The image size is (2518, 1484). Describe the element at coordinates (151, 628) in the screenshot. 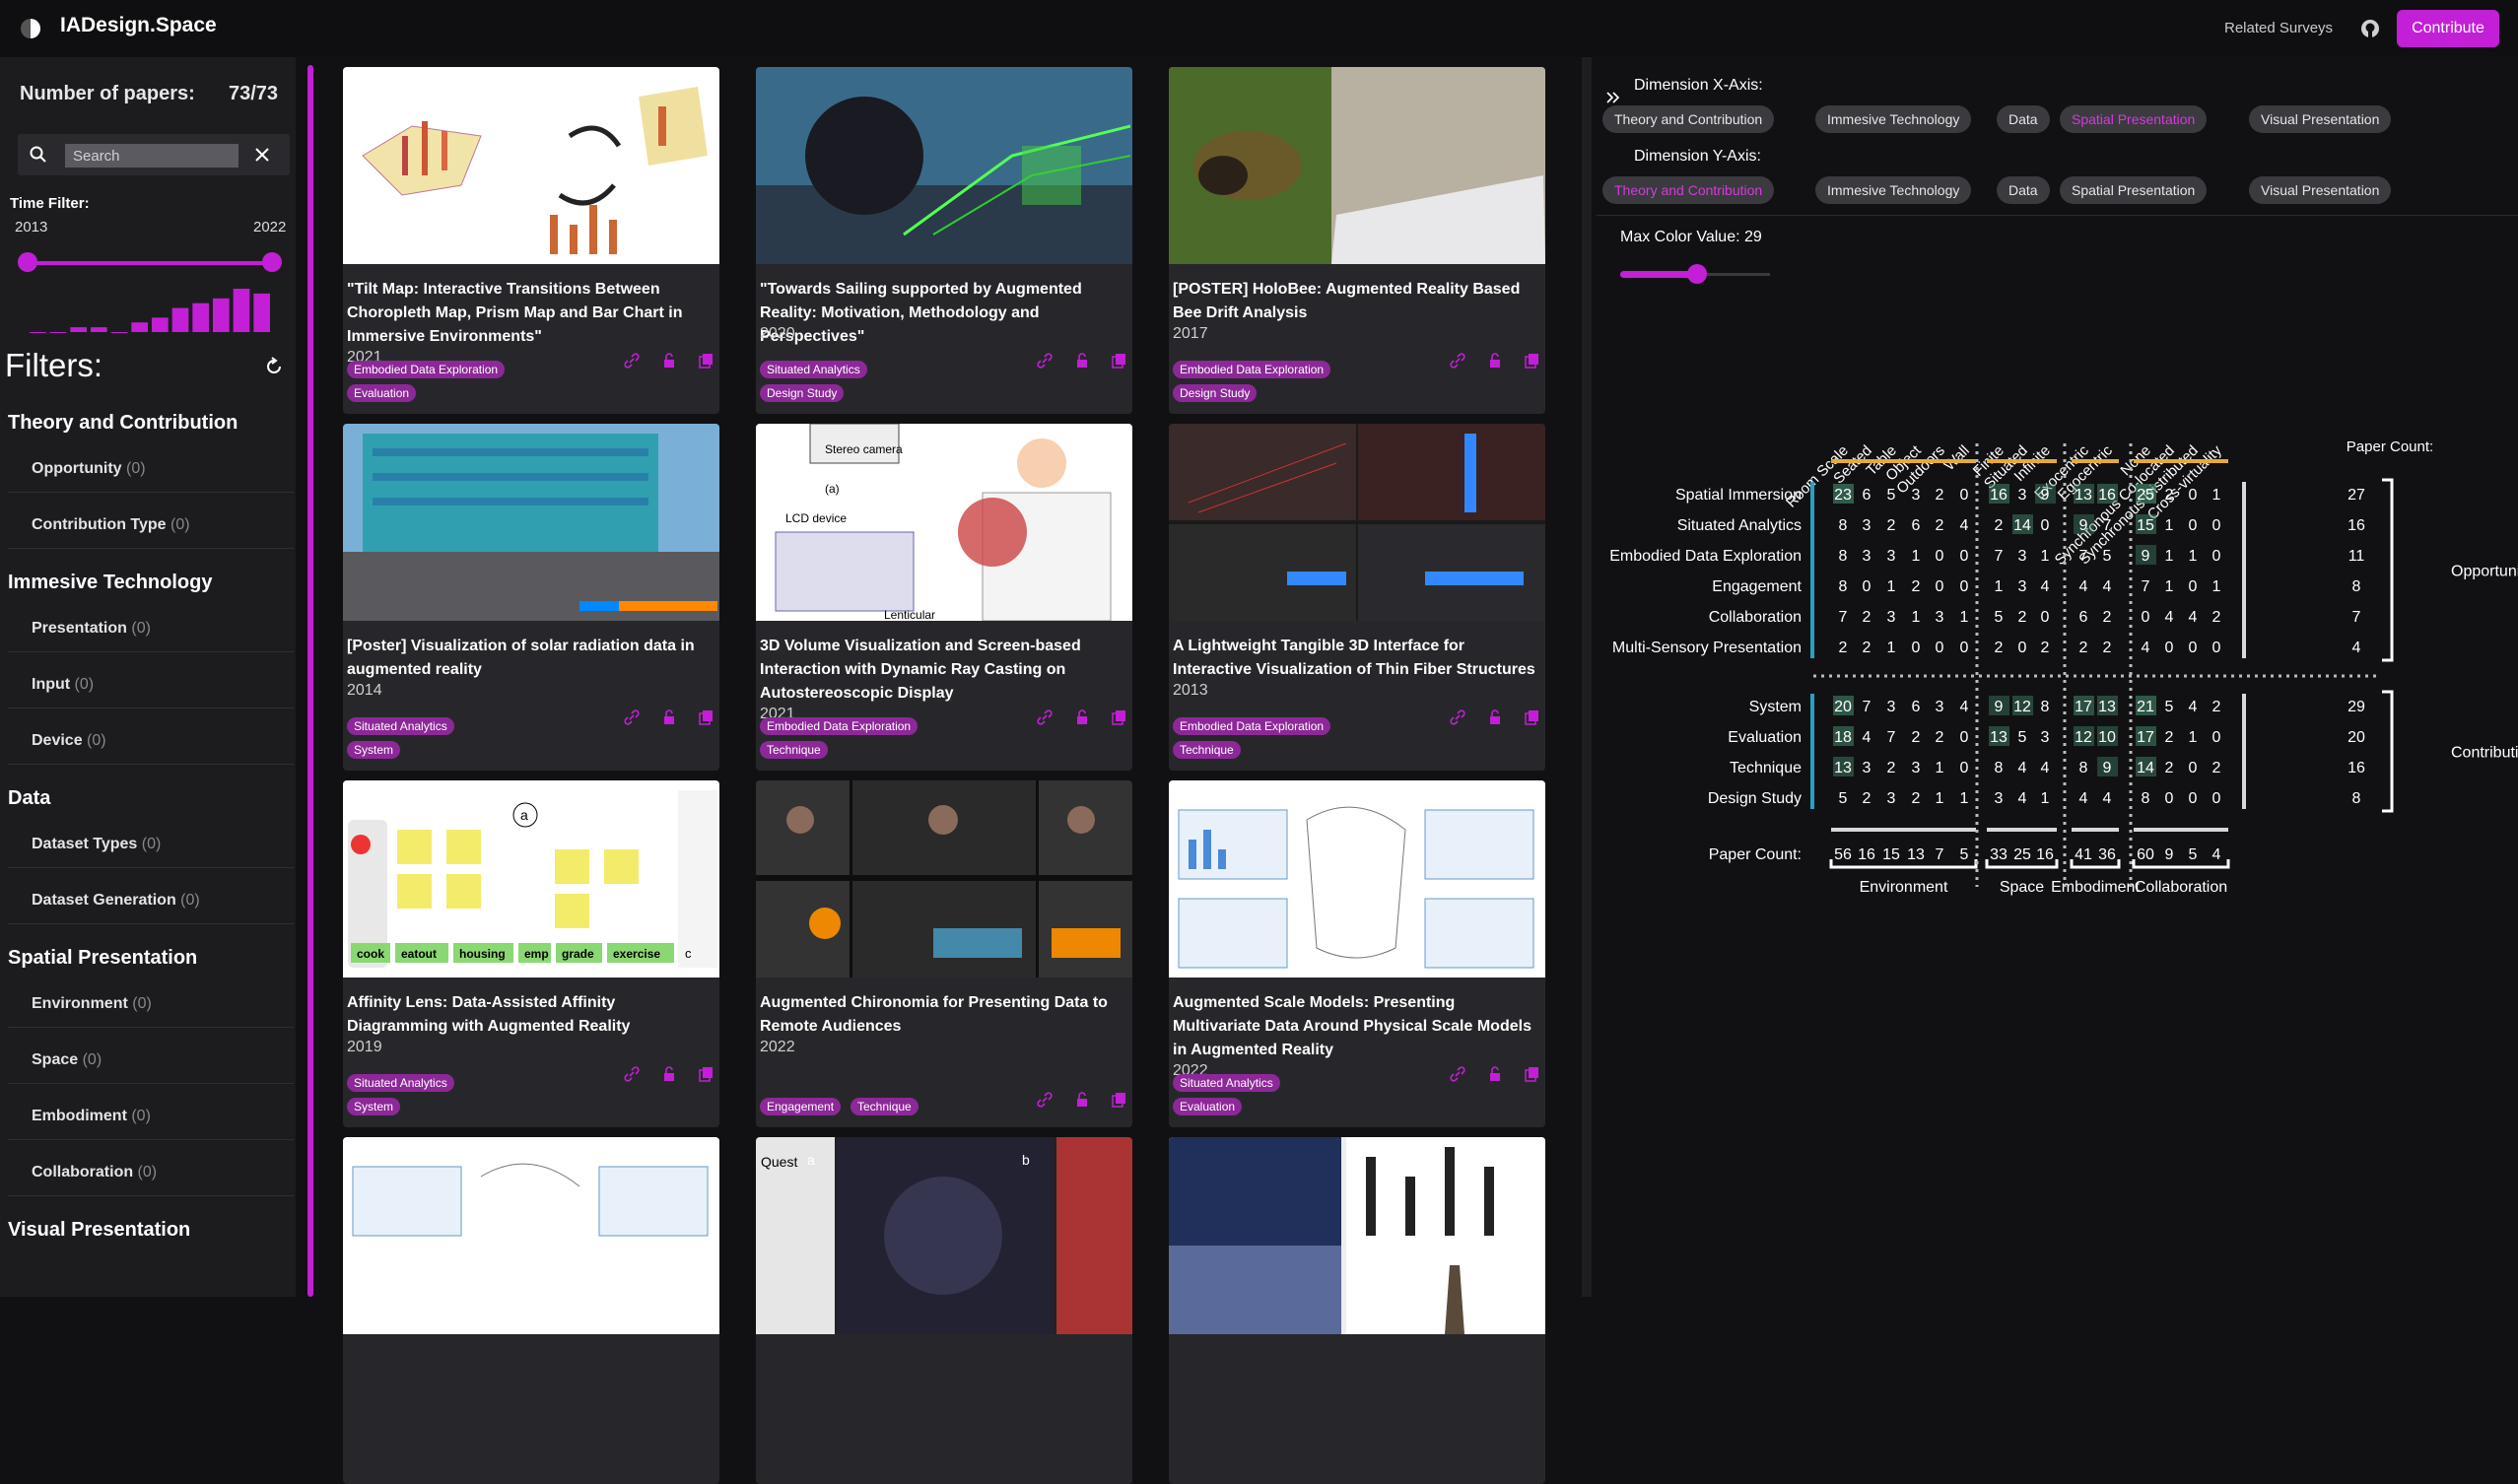

I see `filter-item: Presentation (0)` at that location.